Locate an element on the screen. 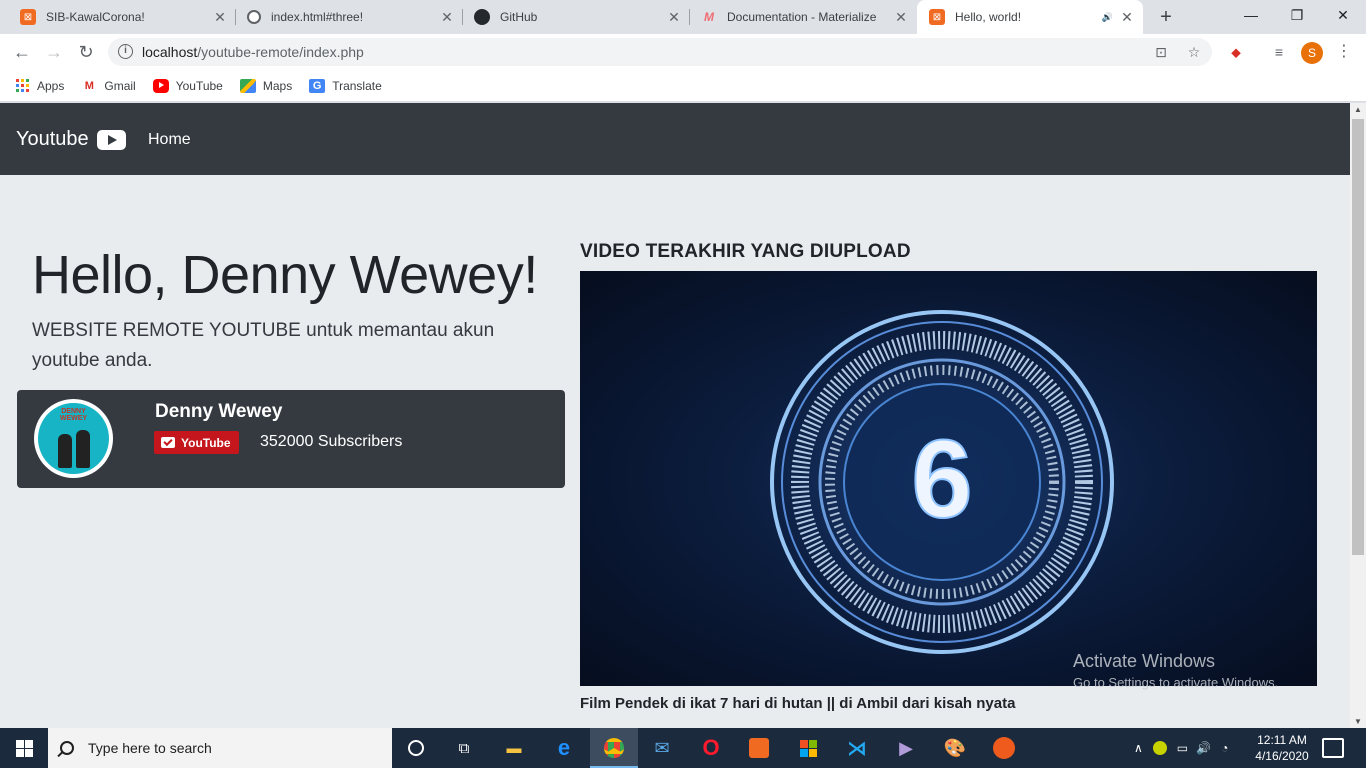  sublime-icon is located at coordinates (1004, 748).